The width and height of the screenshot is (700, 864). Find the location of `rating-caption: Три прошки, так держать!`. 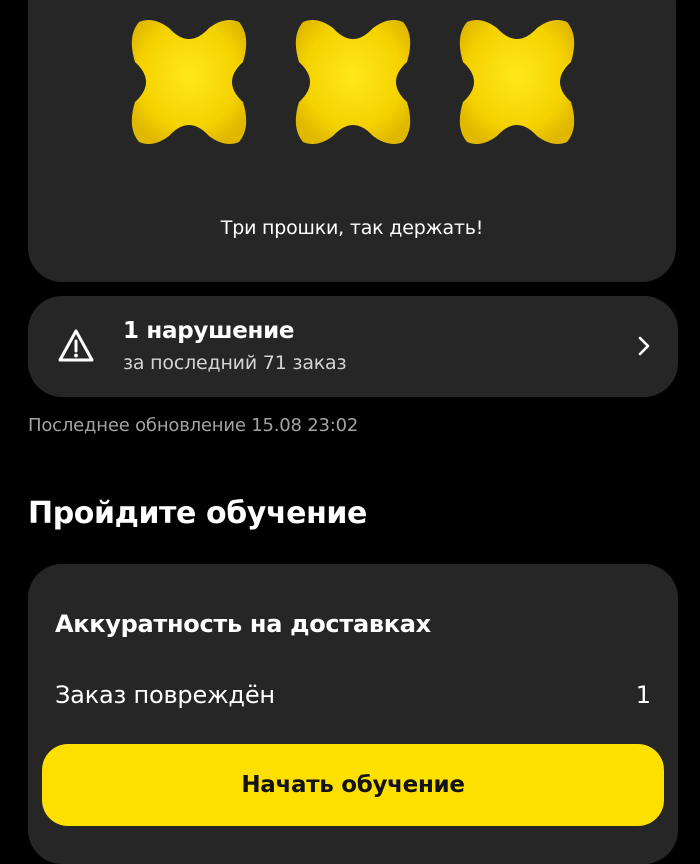

rating-caption: Три прошки, так держать! is located at coordinates (352, 228).